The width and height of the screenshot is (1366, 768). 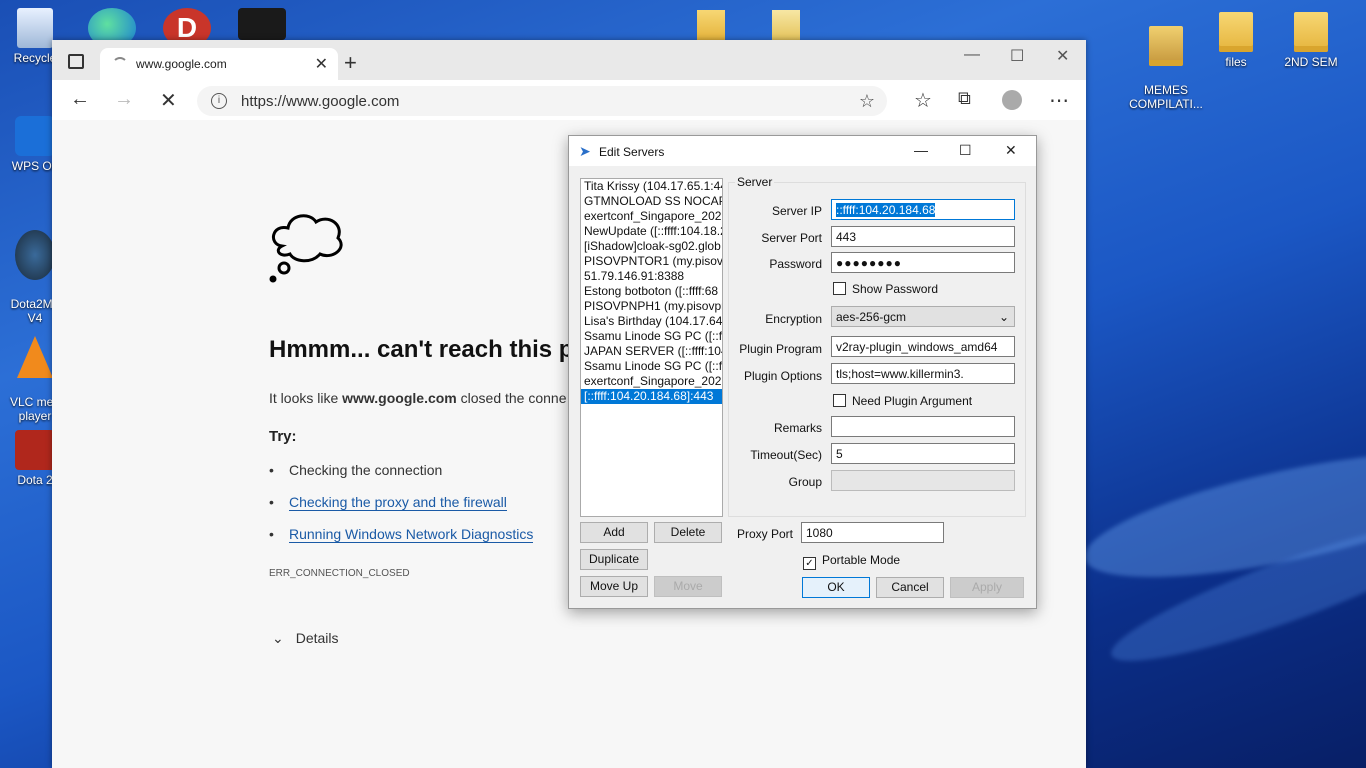 I want to click on suggestion-text: Checking the connection, so click(x=366, y=470).